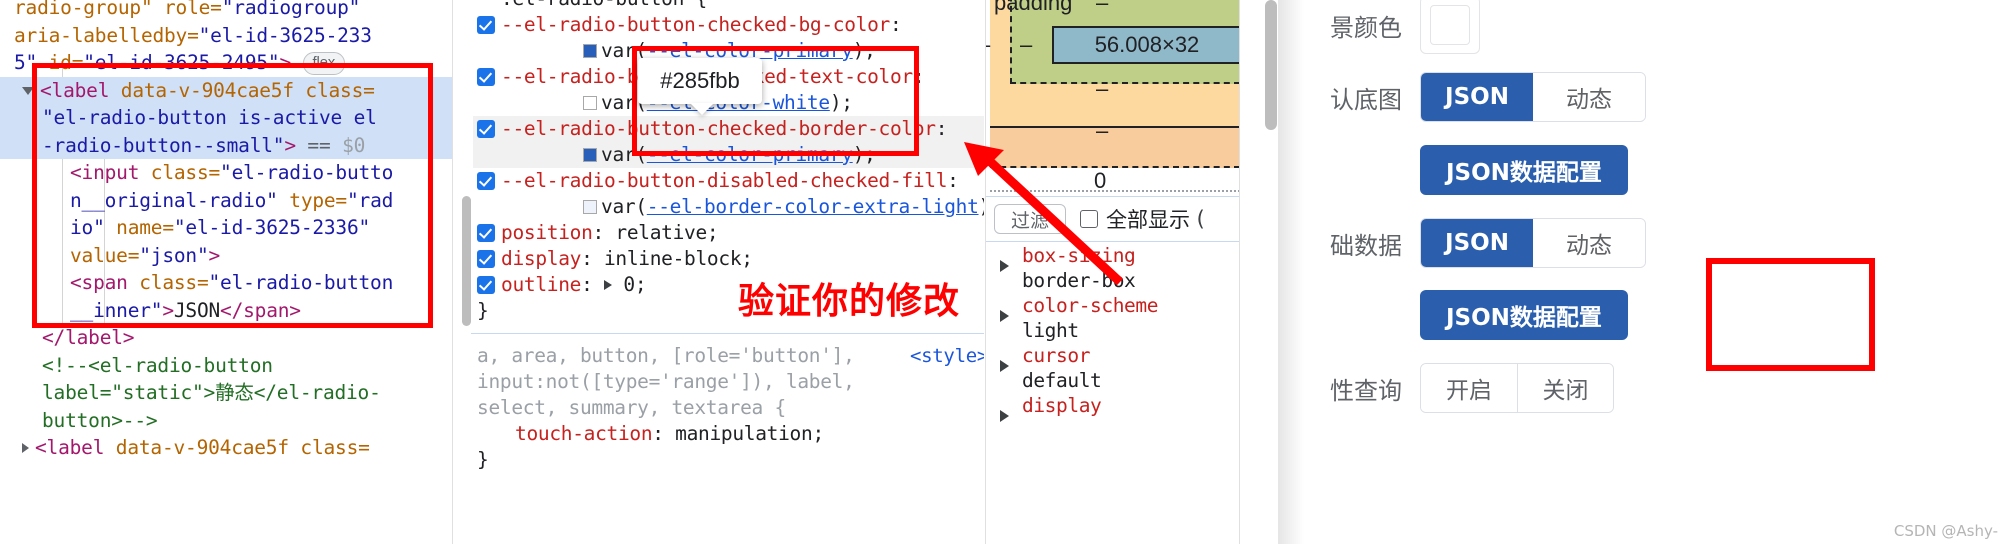 The height and width of the screenshot is (544, 2006). I want to click on dom-token: aria-labelledby=, so click(106, 35).